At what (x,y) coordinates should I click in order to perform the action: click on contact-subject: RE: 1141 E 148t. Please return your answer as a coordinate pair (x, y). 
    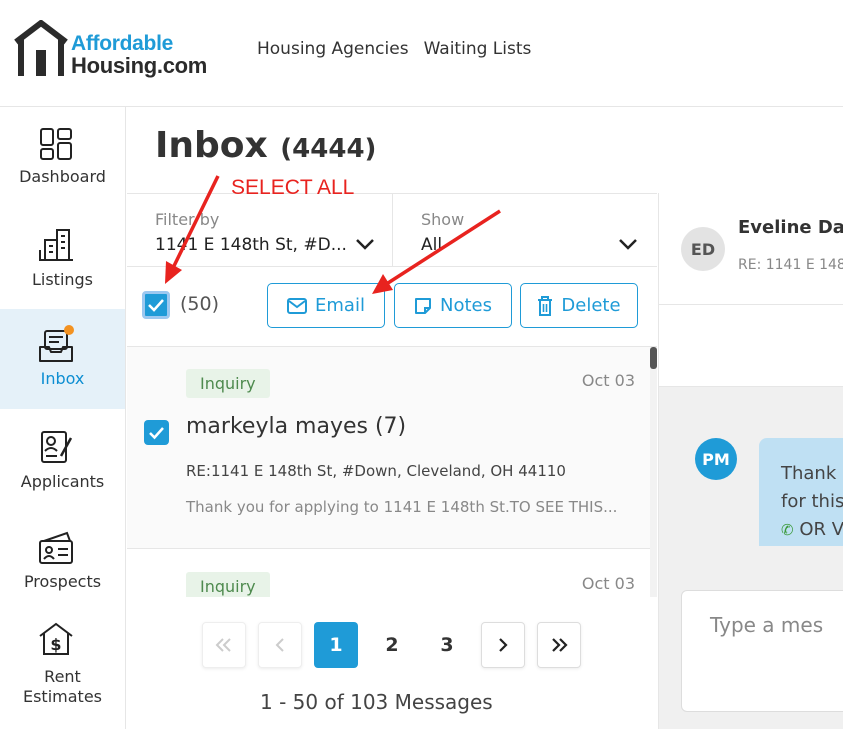
    Looking at the image, I should click on (790, 265).